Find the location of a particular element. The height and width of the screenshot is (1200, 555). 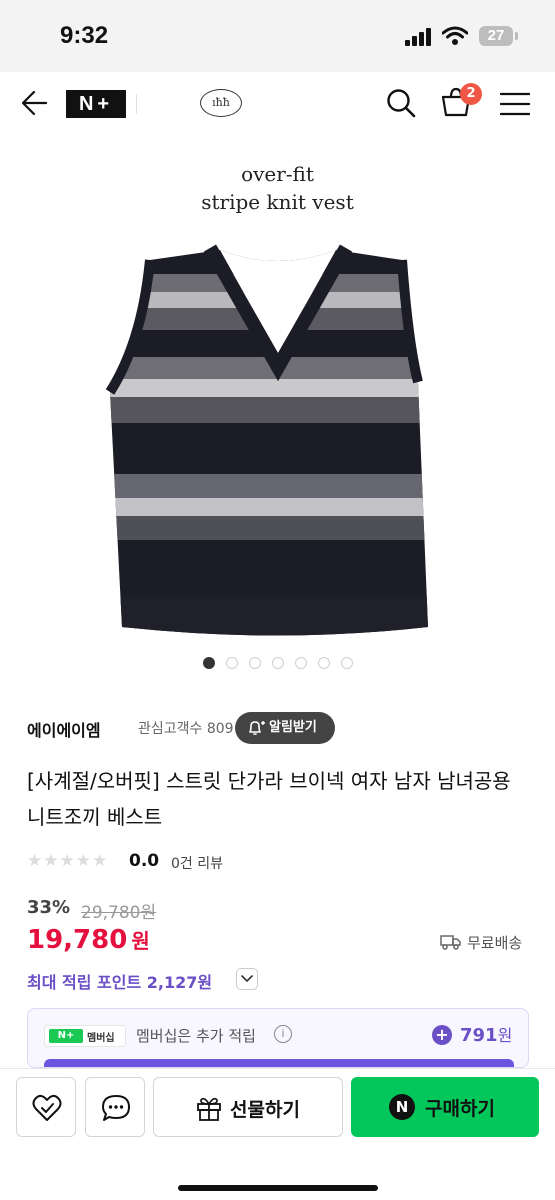

top-navigation: N+ ıħħ 2 is located at coordinates (277, 104).